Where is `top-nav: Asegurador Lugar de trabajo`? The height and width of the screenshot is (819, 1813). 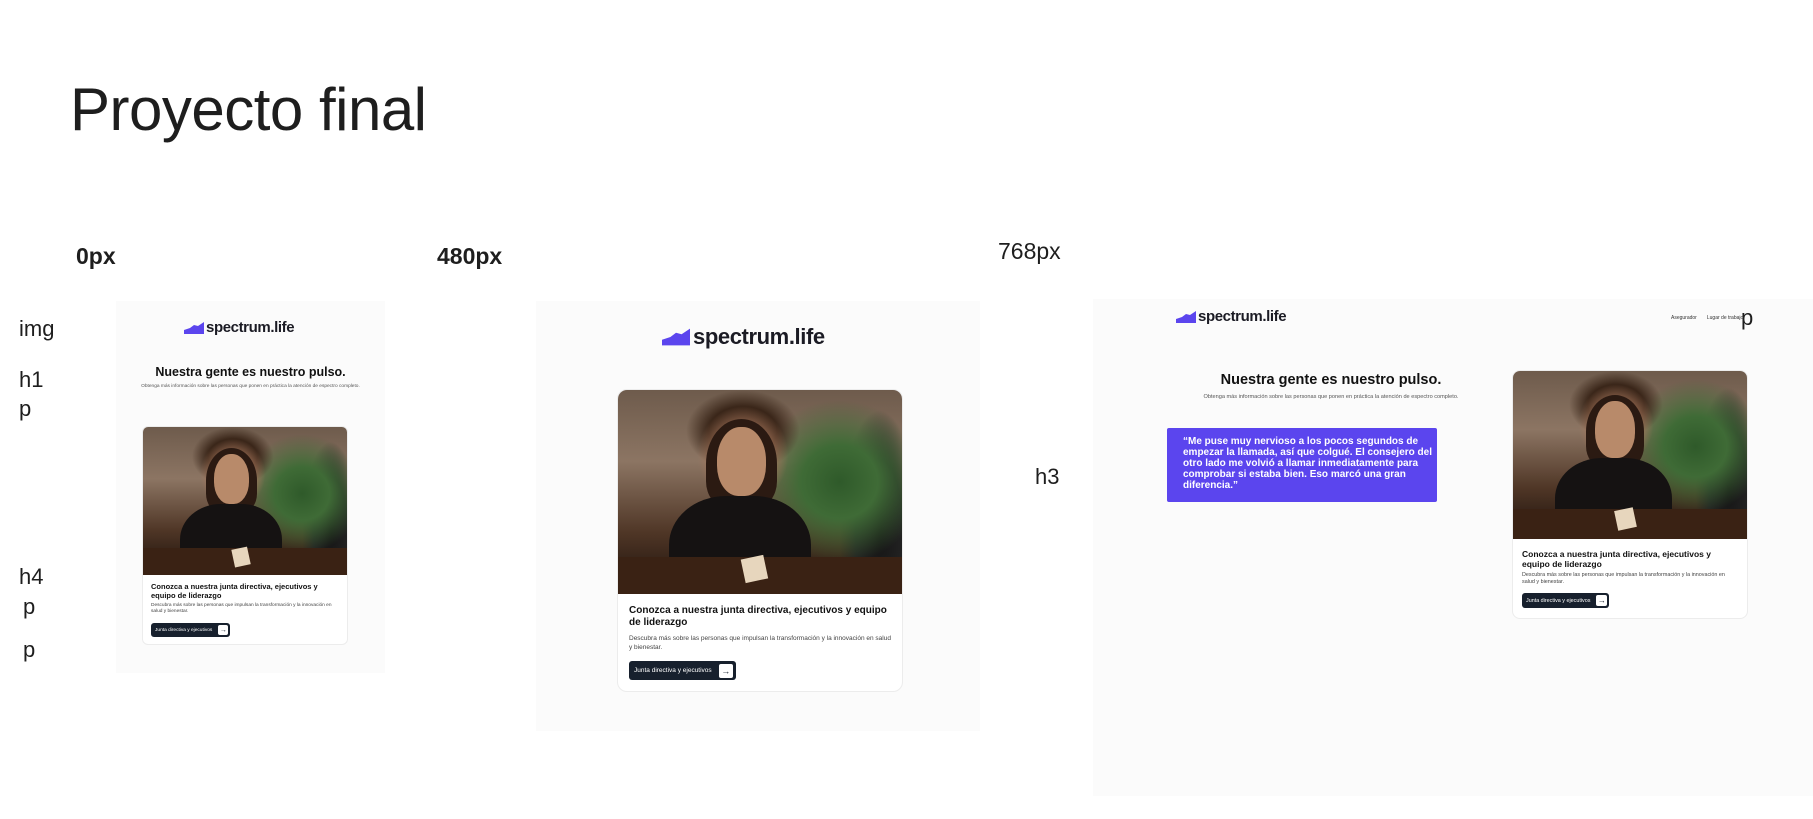
top-nav: Asegurador Lugar de trabajo is located at coordinates (1707, 318).